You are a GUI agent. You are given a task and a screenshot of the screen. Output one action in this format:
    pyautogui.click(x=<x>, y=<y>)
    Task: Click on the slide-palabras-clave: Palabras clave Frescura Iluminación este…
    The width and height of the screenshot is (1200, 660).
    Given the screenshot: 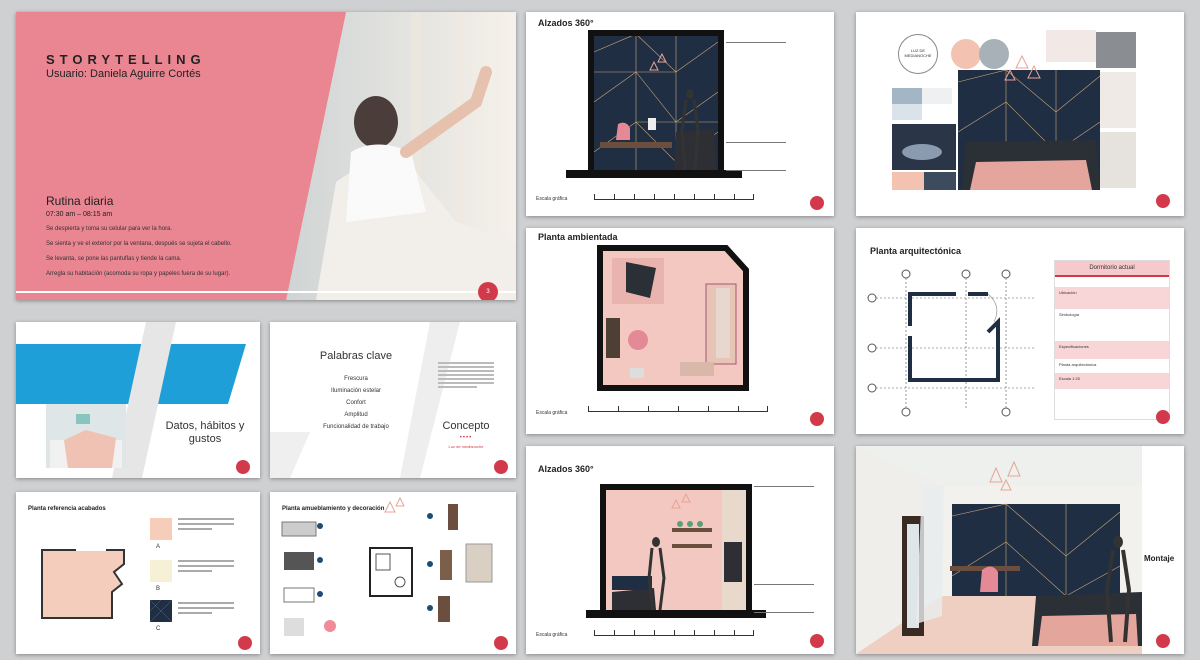 What is the action you would take?
    pyautogui.click(x=393, y=400)
    